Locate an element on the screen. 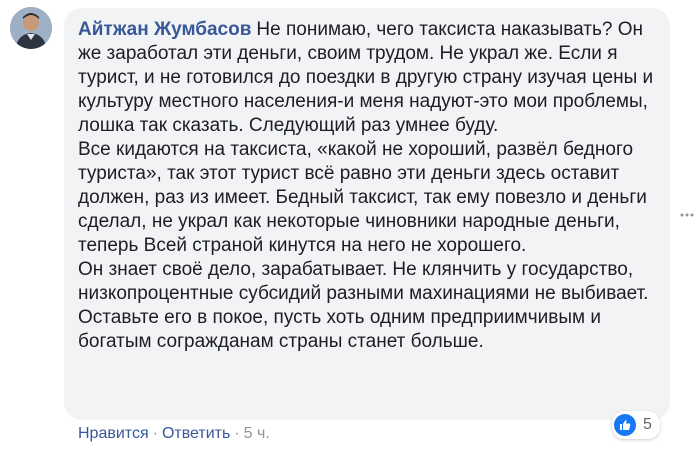 This screenshot has height=449, width=700. reply-link: Ответить is located at coordinates (196, 434).